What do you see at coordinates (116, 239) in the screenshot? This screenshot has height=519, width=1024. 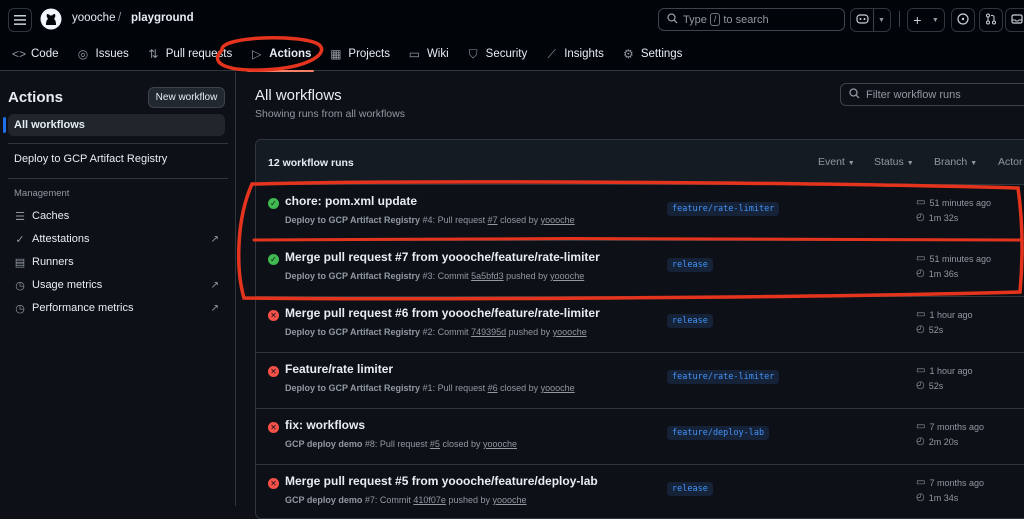 I see `sidebar-item-attestations: ✓ Attestations ↗` at bounding box center [116, 239].